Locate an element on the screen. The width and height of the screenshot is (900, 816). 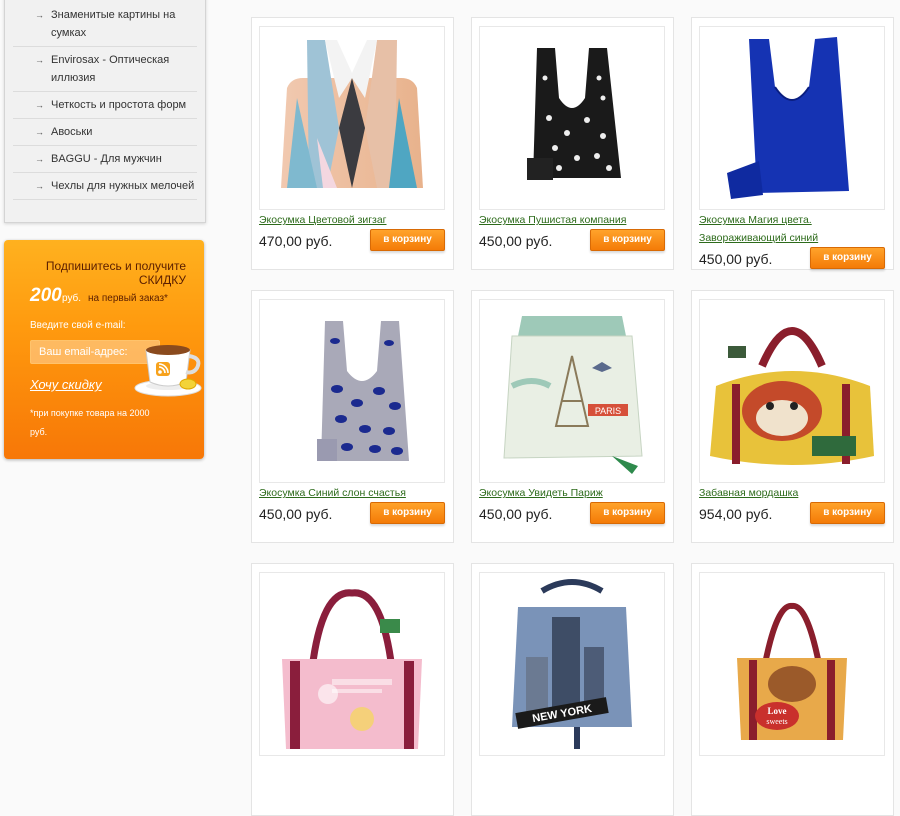
elephant-bag-image is located at coordinates (363, 391).